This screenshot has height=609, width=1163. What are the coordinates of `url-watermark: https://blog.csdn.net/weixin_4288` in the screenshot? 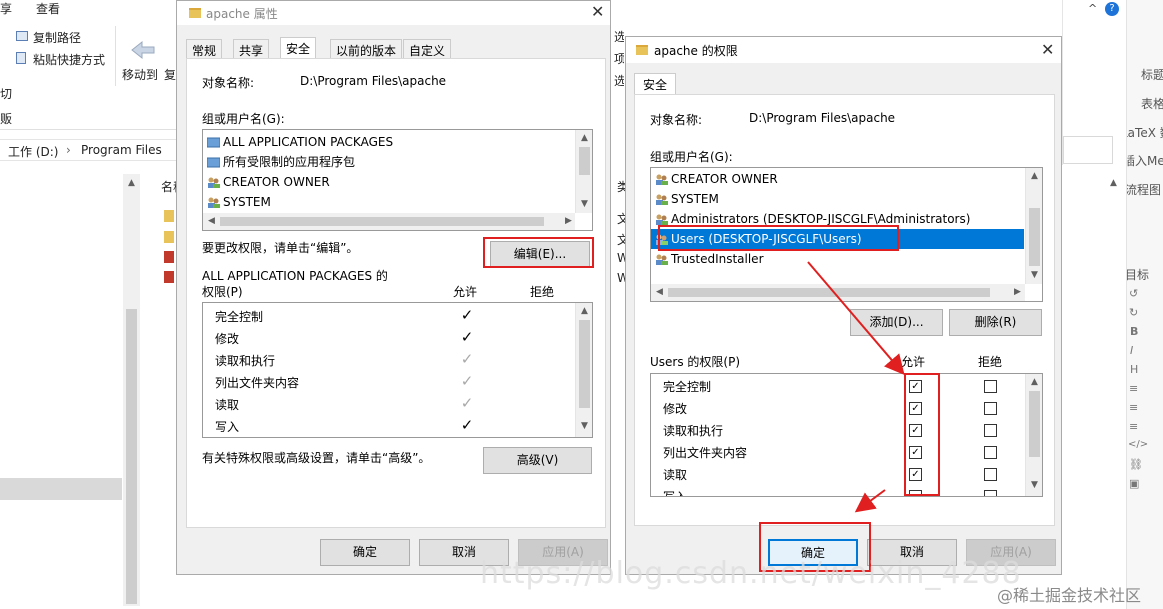 It's located at (751, 573).